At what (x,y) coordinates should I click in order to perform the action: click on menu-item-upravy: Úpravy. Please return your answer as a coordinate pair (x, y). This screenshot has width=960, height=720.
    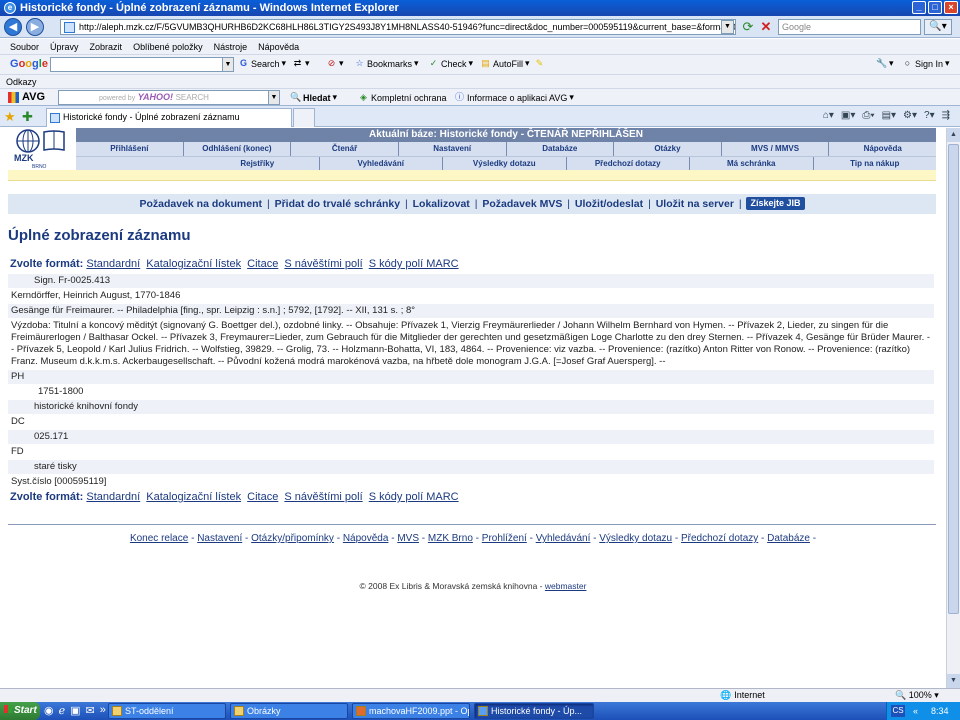
    Looking at the image, I should click on (64, 47).